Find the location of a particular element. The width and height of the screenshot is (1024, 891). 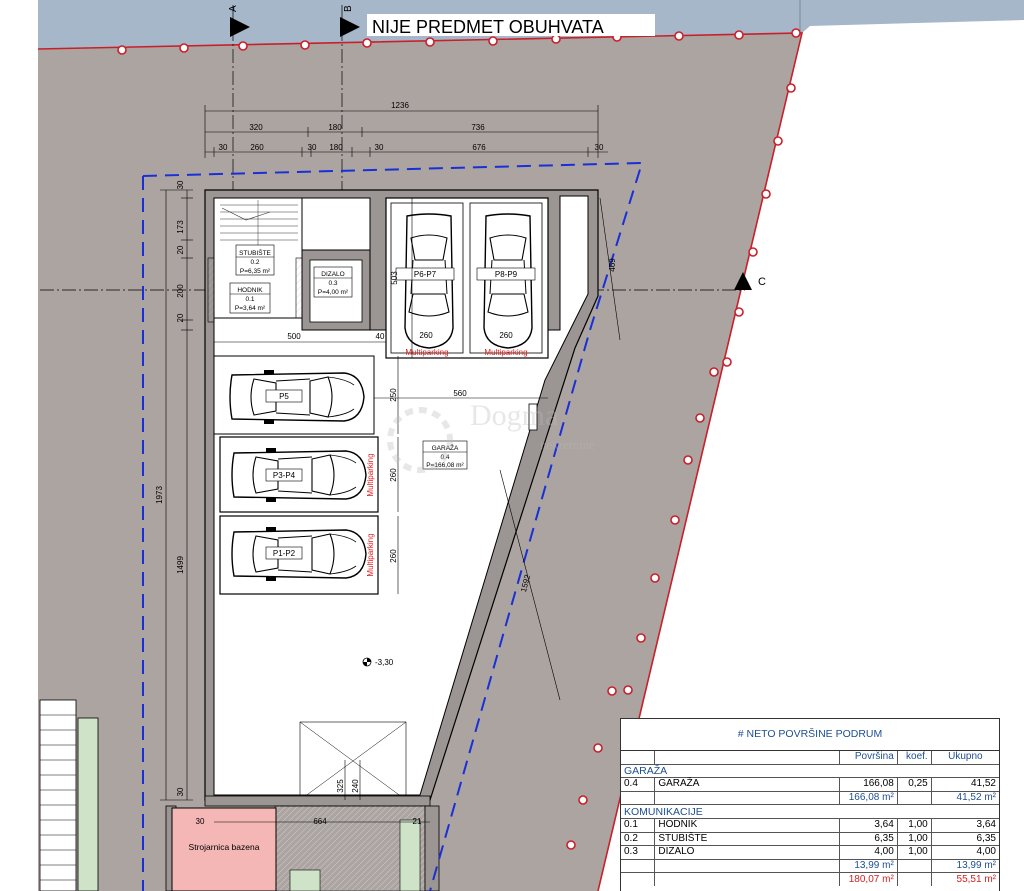

dim-260-p67: 260 is located at coordinates (426, 335).